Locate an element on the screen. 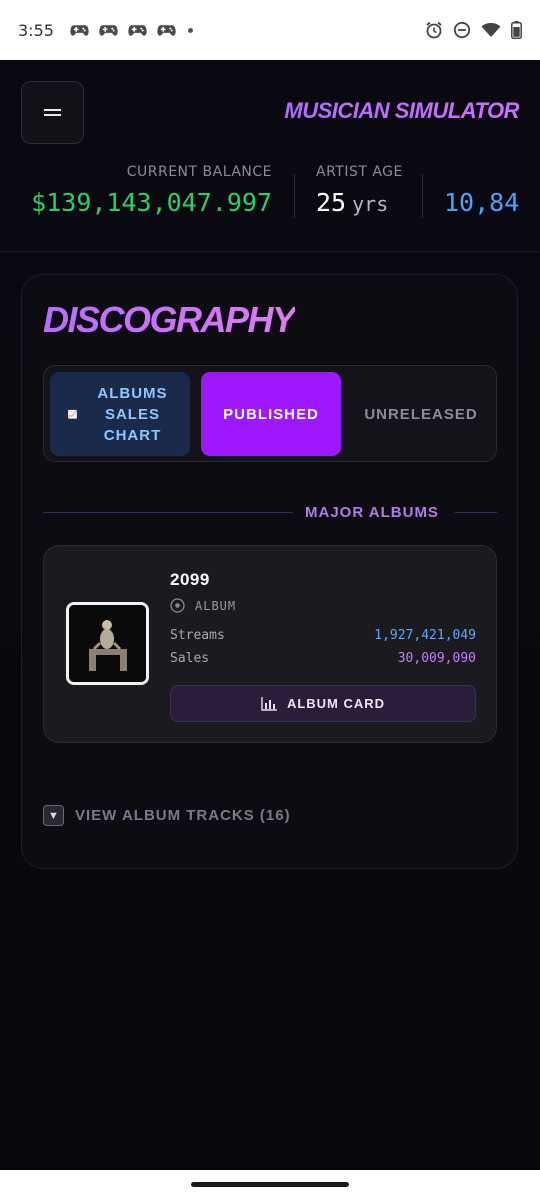 This screenshot has width=540, height=1200. view-album-tracks-label: VIEW ALBUM TRACKS (16) is located at coordinates (183, 815).